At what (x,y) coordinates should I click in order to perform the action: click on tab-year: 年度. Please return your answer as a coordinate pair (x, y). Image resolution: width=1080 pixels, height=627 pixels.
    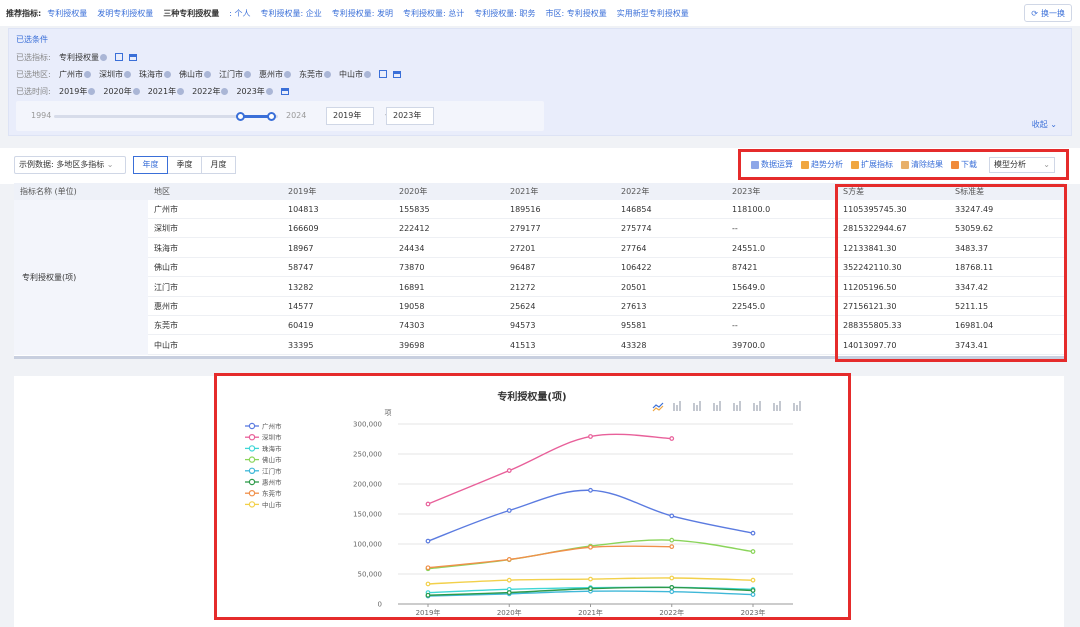
    Looking at the image, I should click on (150, 165).